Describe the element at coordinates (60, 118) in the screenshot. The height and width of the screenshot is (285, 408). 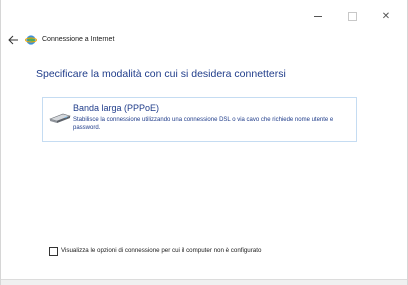
I see `broadband-modem-icon` at that location.